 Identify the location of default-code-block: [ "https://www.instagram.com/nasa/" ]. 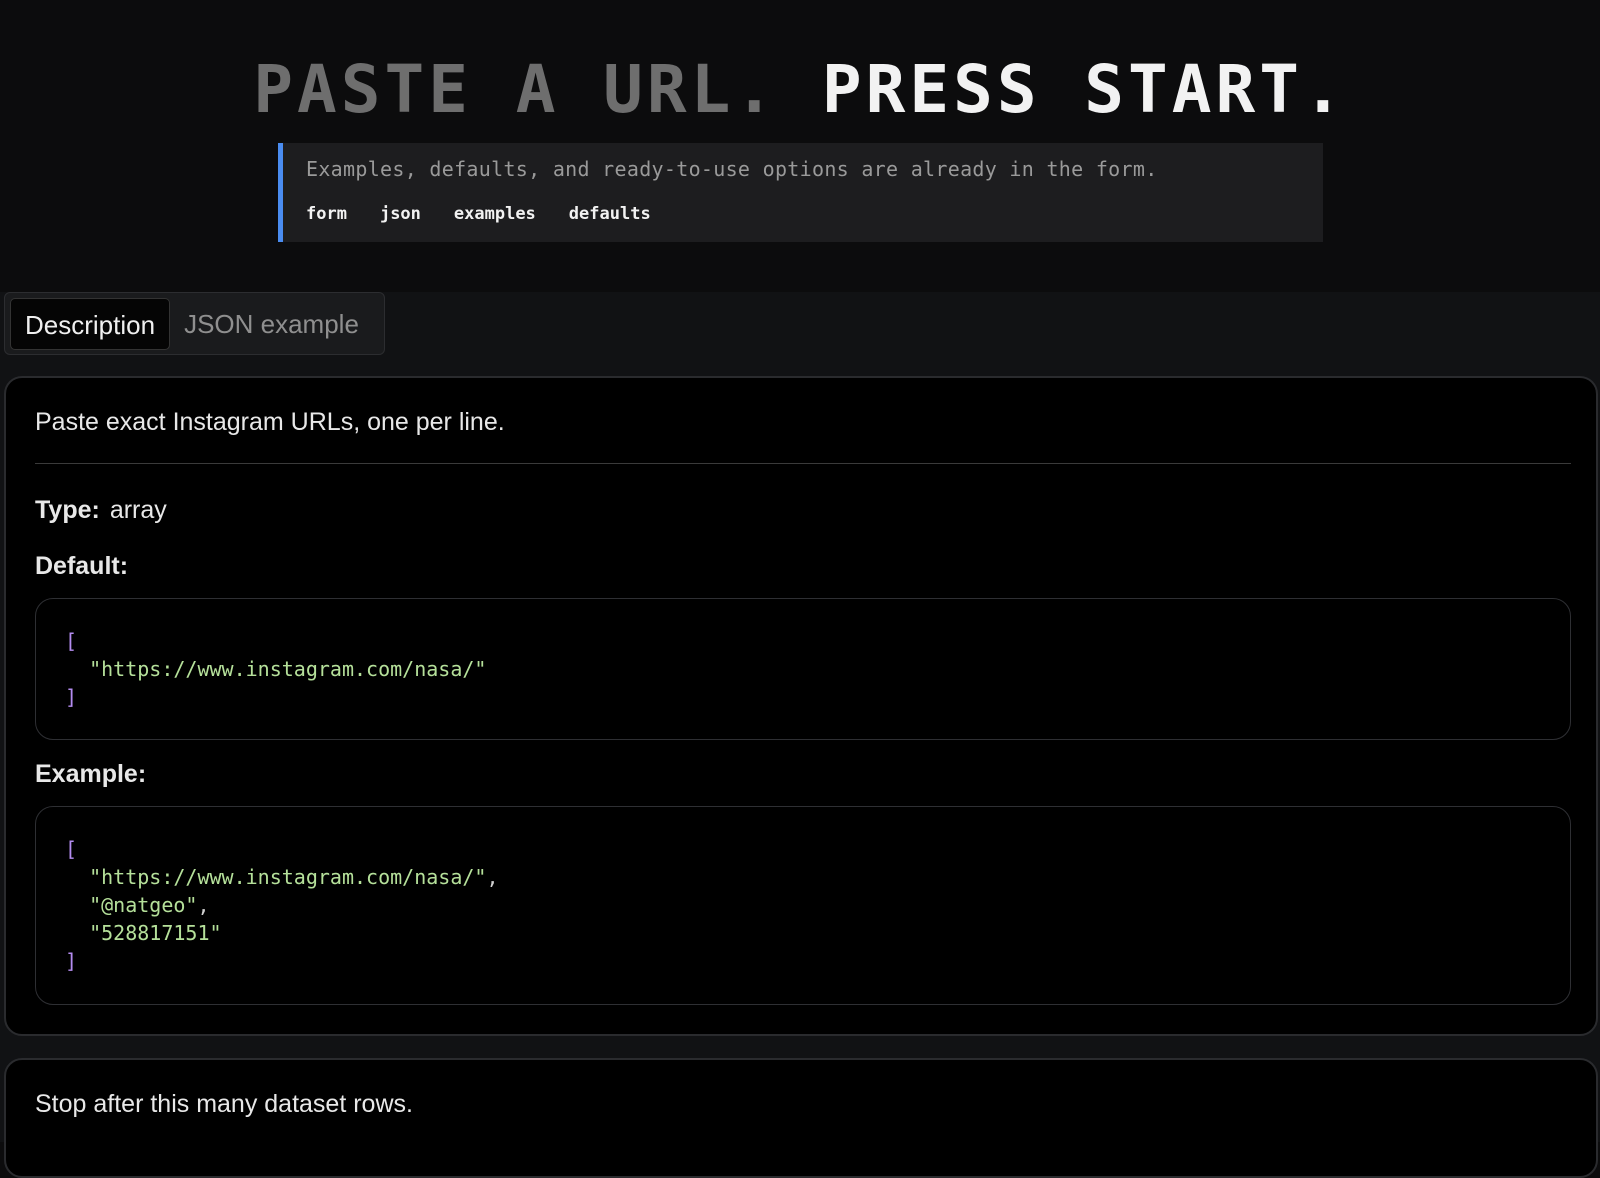
(803, 669).